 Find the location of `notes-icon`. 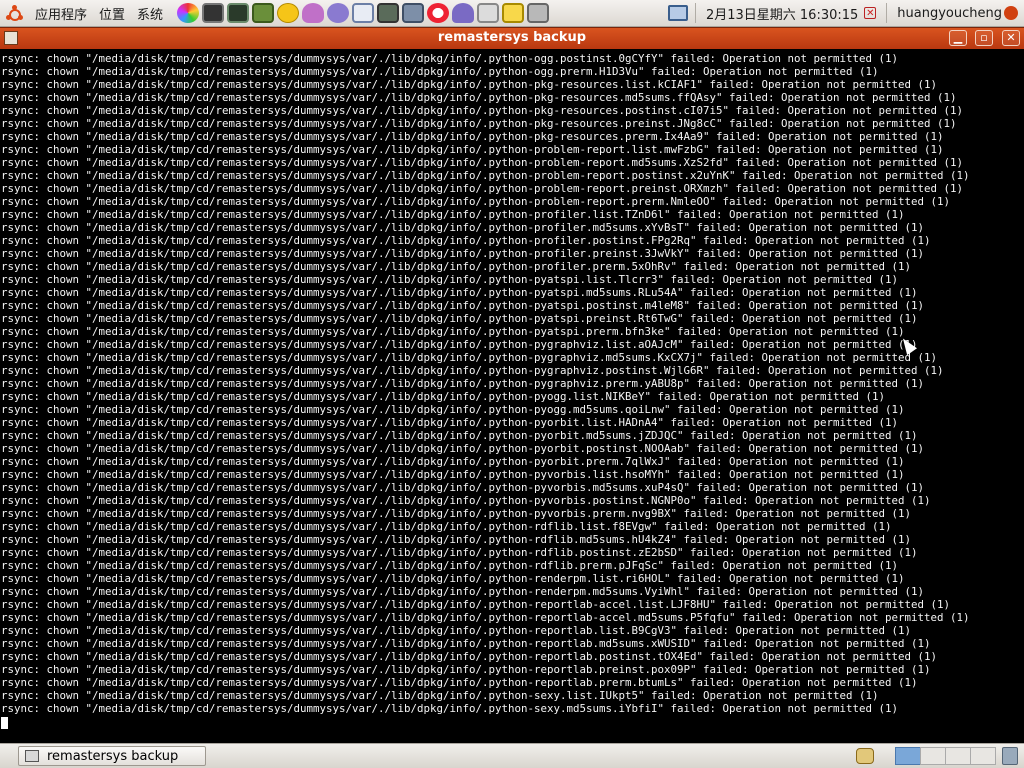

notes-icon is located at coordinates (512, 13).